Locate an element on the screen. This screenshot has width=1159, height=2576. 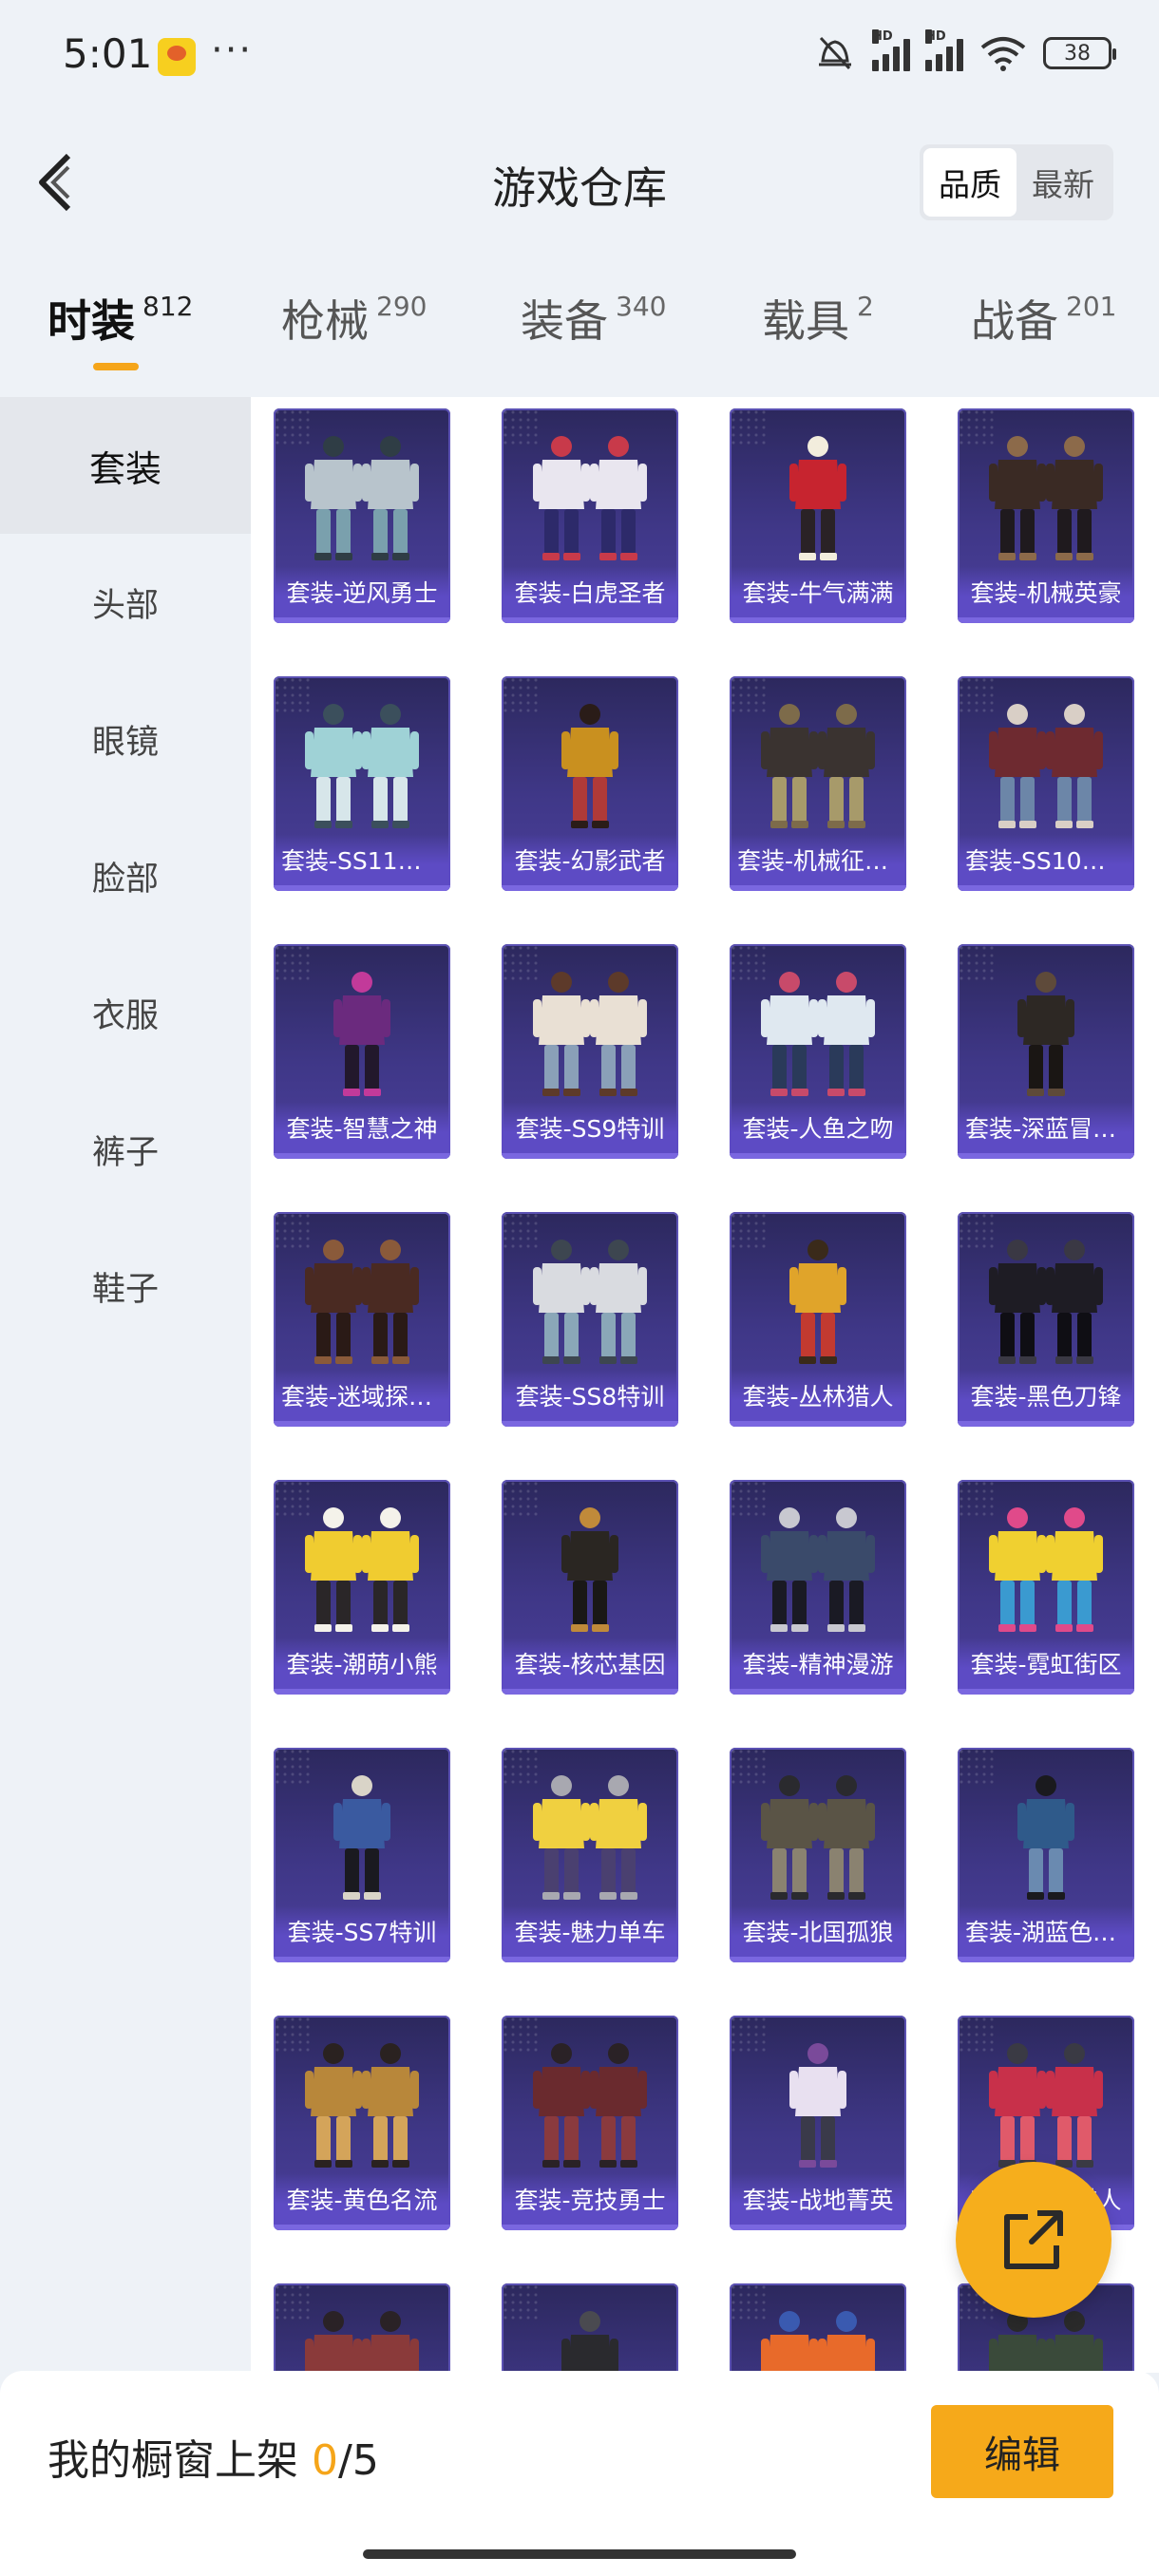
outfit-name: 套装-竞技勇士 is located at coordinates (590, 2200).